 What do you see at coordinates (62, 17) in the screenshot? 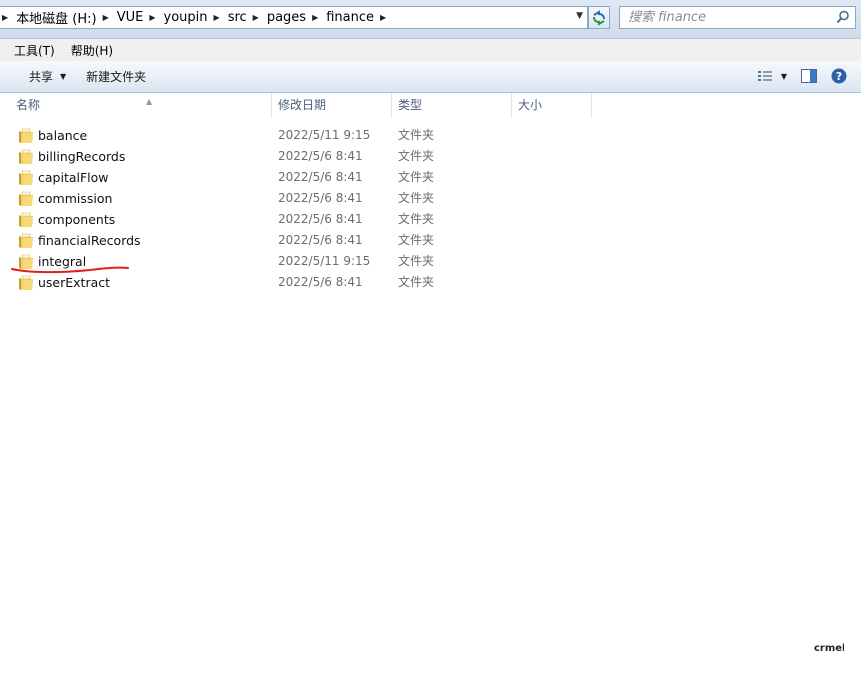
I see `breadcrumb-item-drive: 本地磁盘 (H:) ▶` at bounding box center [62, 17].